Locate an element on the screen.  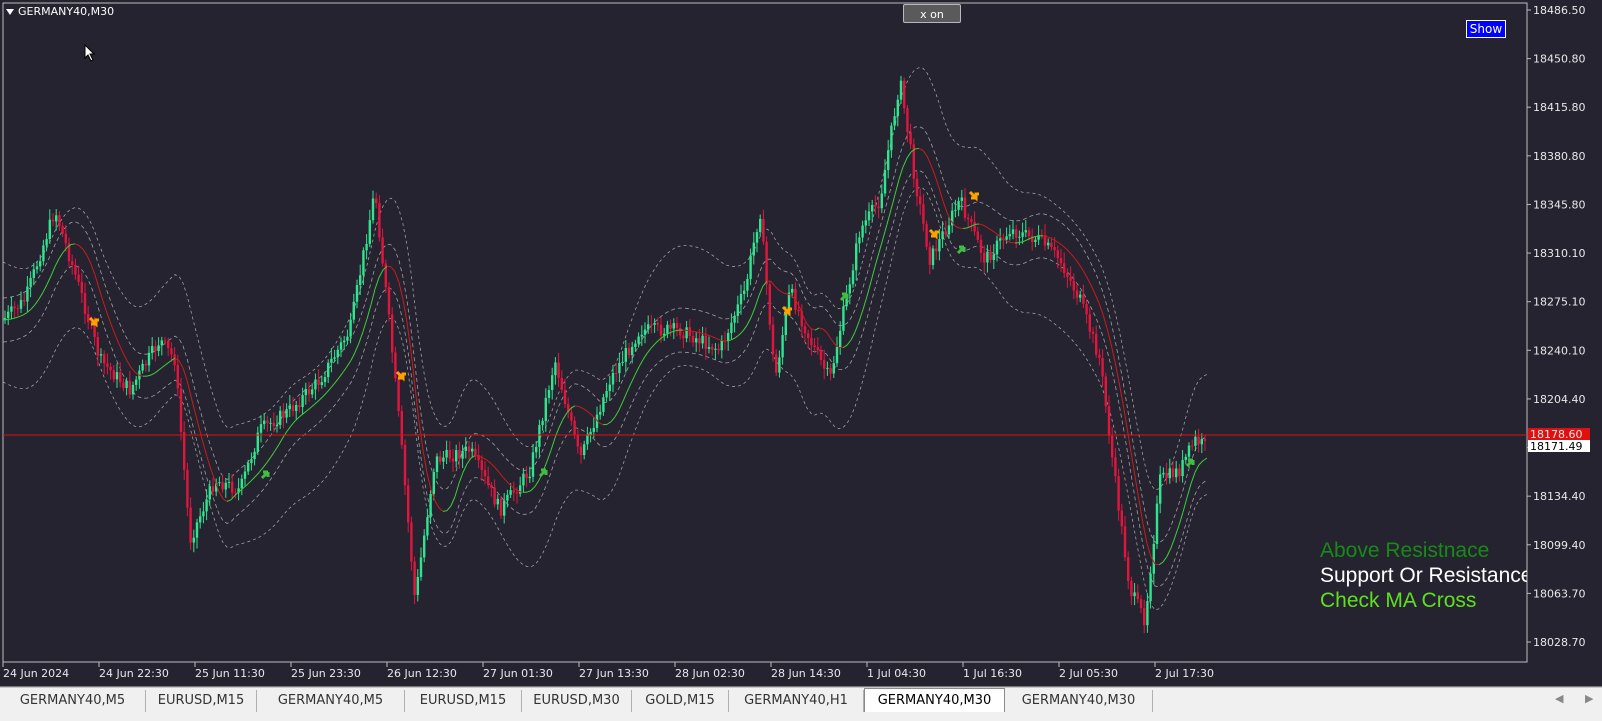
tab-eurusd-m30: EURUSD,M30 is located at coordinates (577, 701).